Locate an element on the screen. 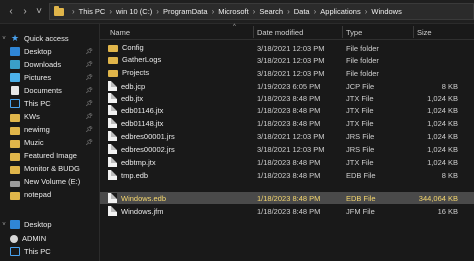  file-type: JCP File is located at coordinates (360, 86).